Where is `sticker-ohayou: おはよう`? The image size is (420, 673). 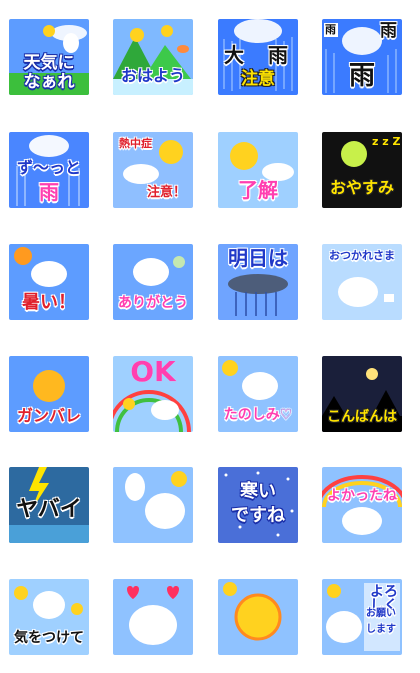
sticker-ohayou: おはよう is located at coordinates (153, 57).